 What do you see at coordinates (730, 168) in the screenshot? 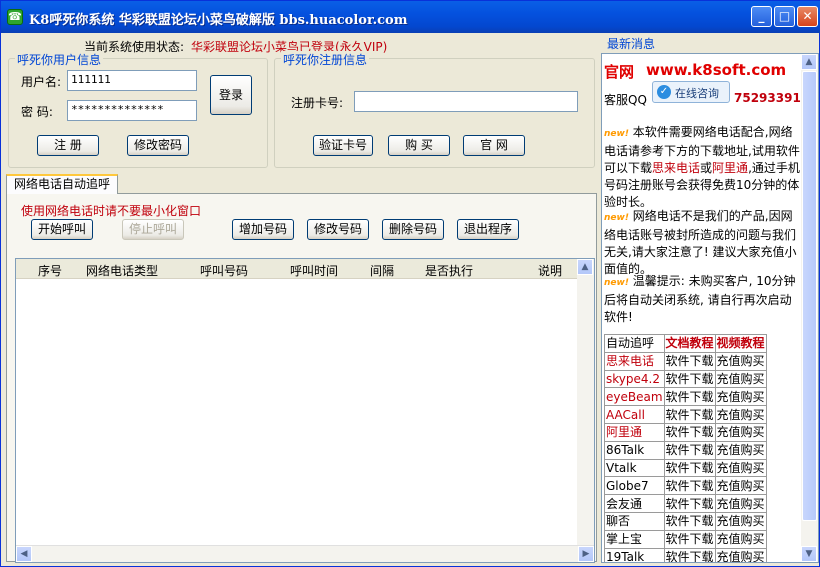
I see `alitong-link: 阿里通` at bounding box center [730, 168].